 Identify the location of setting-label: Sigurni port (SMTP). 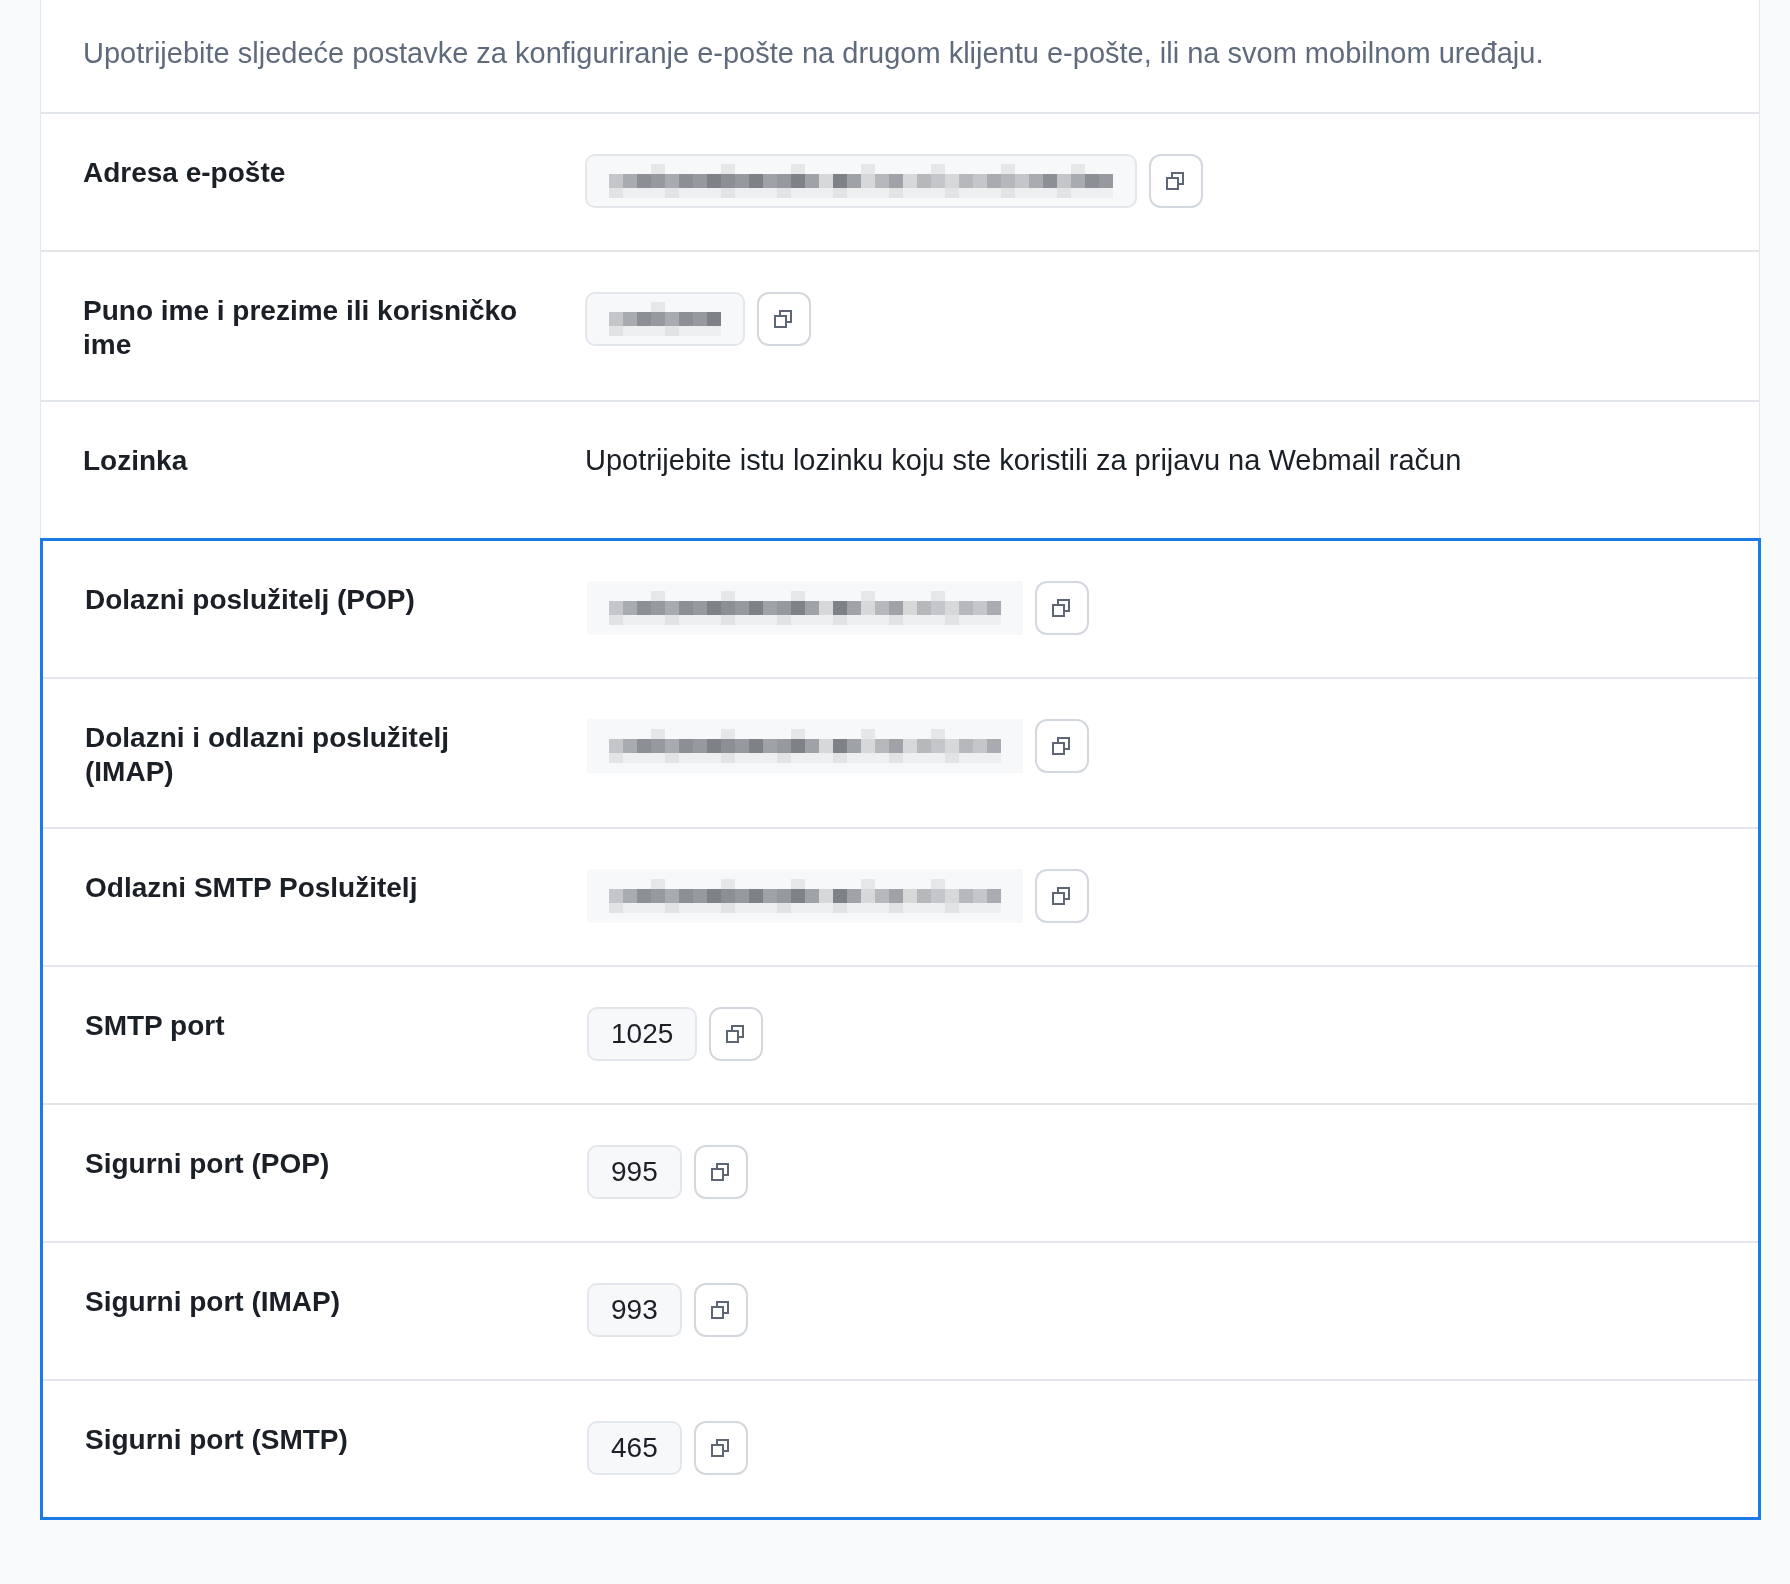
(217, 1440).